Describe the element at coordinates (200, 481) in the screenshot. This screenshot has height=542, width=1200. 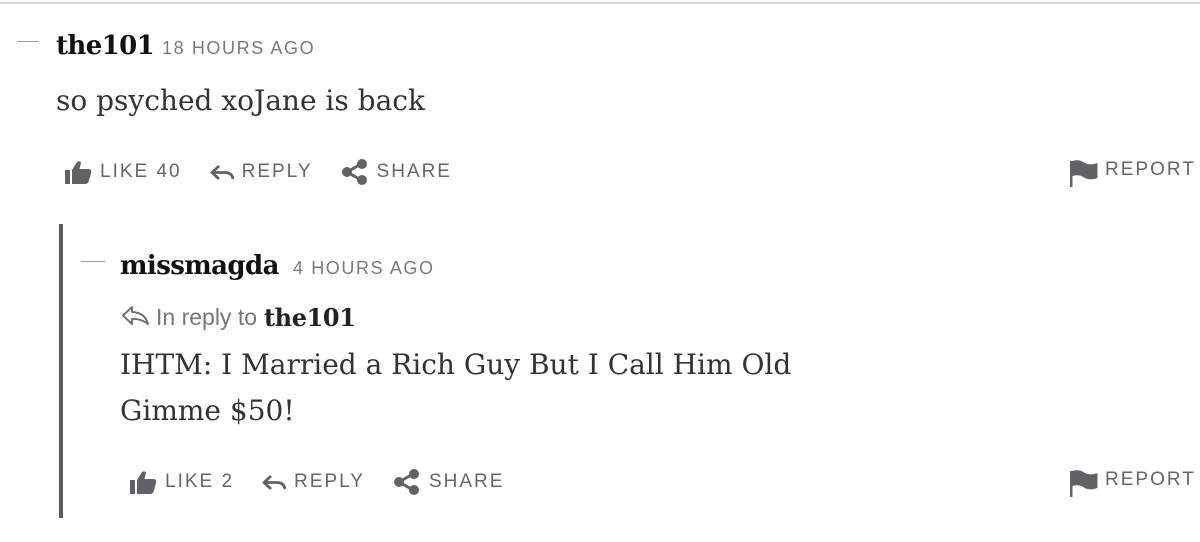
I see `like-label: LIKE 2` at that location.